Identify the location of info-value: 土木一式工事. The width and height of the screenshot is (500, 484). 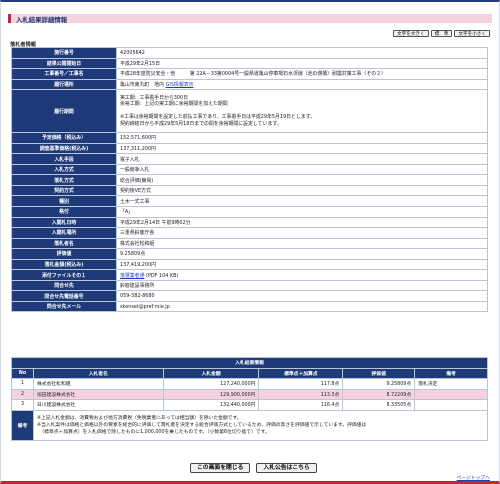
(302, 201).